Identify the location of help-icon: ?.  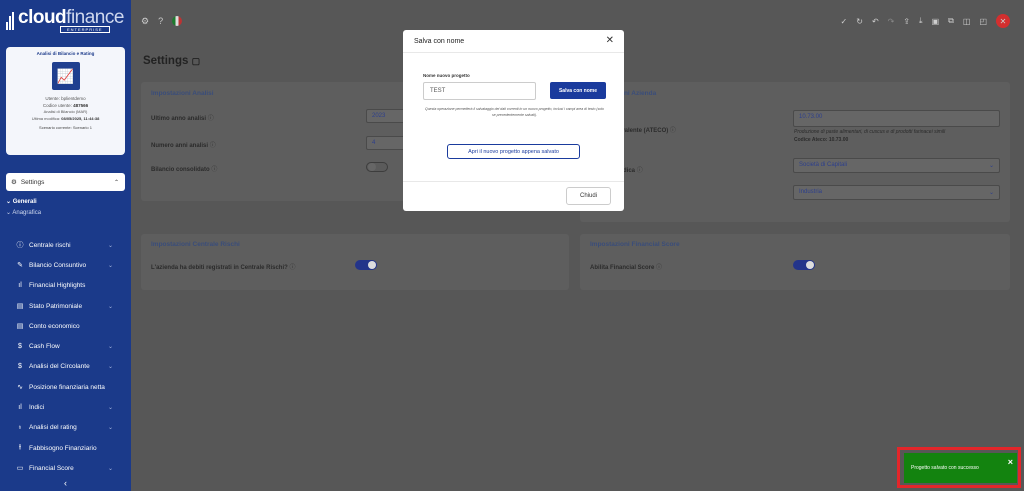
(160, 21).